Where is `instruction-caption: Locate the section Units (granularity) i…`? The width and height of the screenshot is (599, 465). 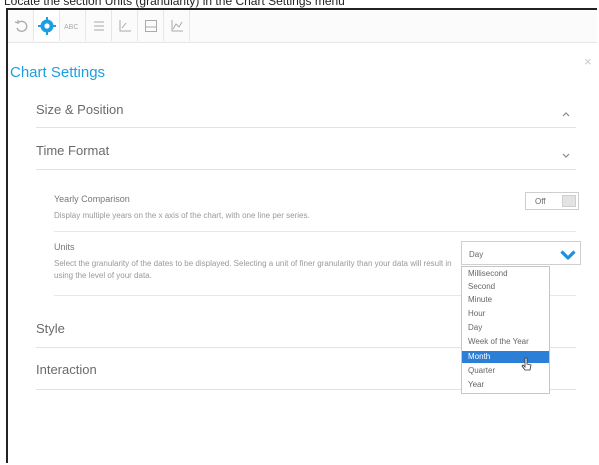
instruction-caption: Locate the section Units (granularity) i… is located at coordinates (174, 4).